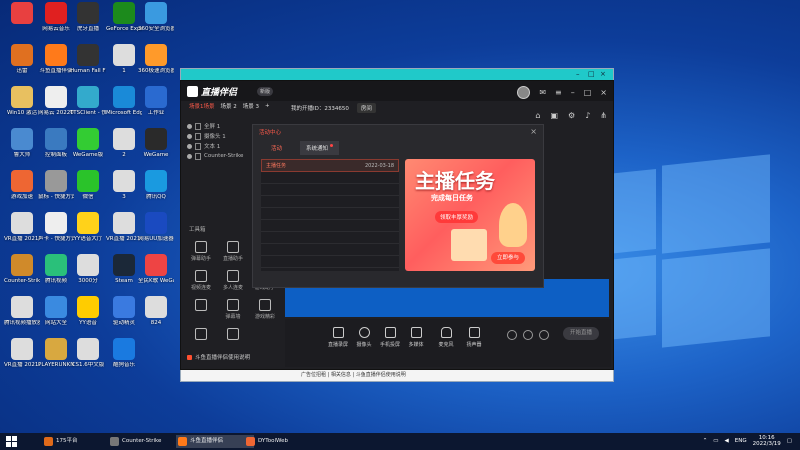  I want to click on media-button: 多媒体, so click(416, 337).